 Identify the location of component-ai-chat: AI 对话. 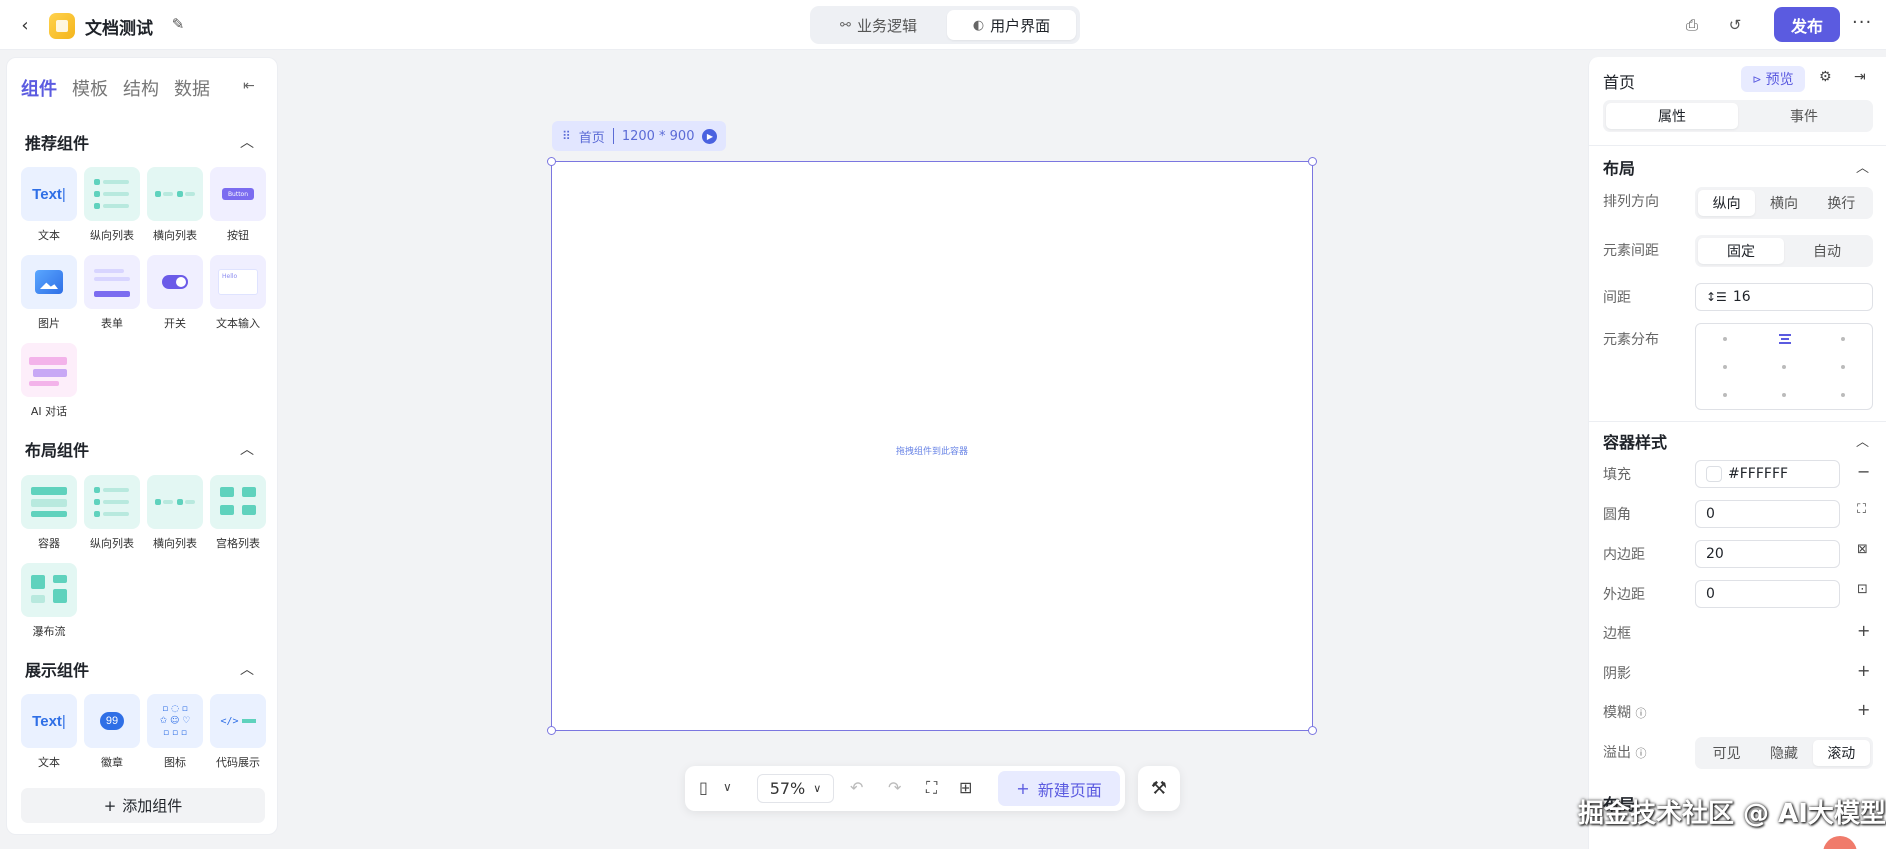
(49, 381).